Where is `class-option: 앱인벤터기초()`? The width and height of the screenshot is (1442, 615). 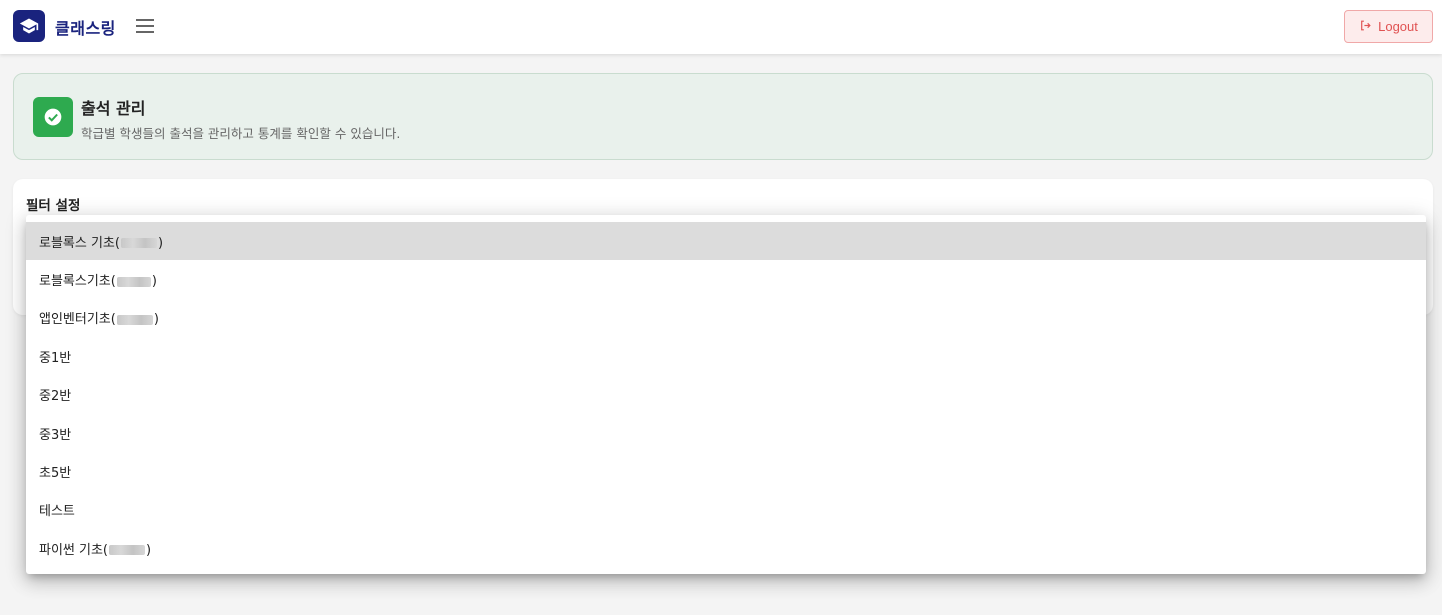
class-option: 앱인벤터기초() is located at coordinates (726, 318).